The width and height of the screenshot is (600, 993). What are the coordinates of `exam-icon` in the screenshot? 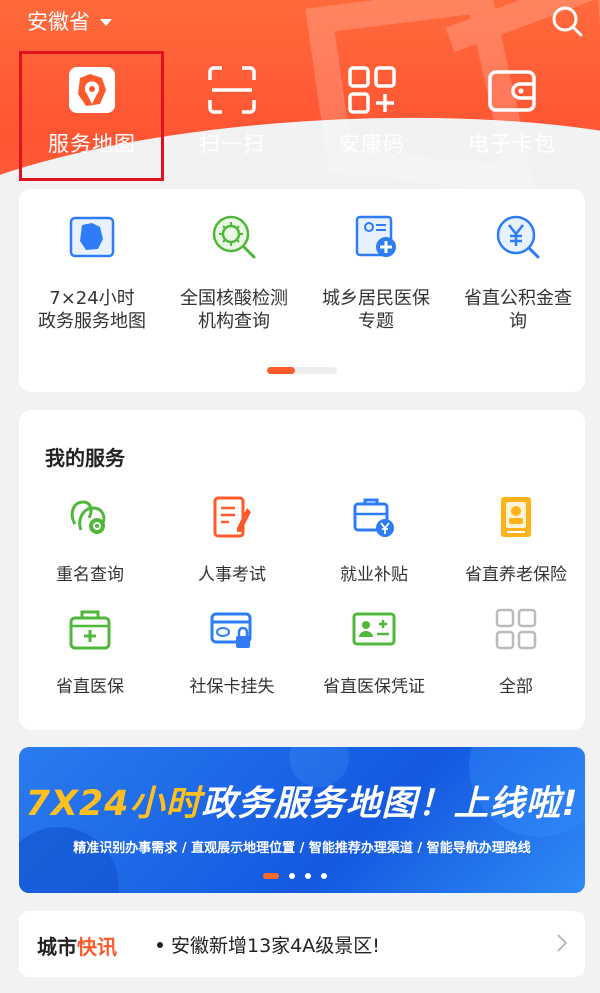 It's located at (232, 517).